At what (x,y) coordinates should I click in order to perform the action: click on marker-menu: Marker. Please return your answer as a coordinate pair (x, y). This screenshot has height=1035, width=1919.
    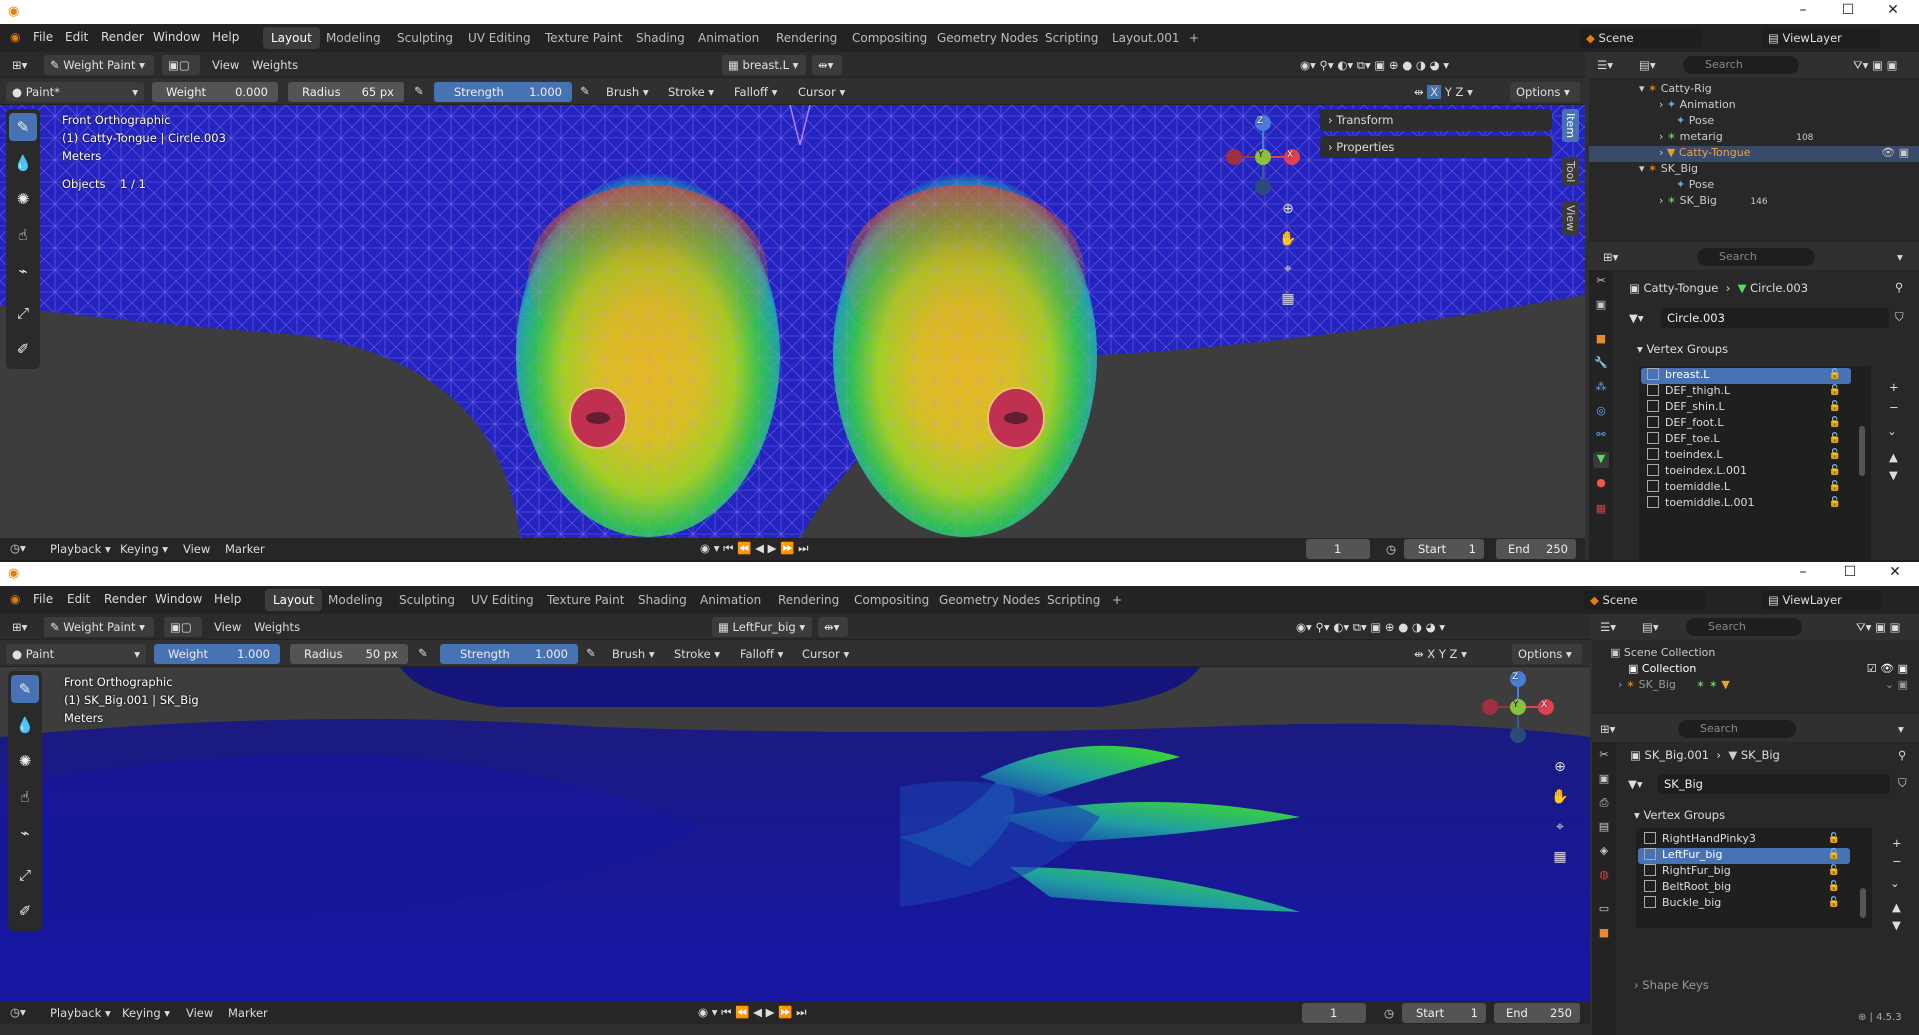
    Looking at the image, I should click on (248, 1013).